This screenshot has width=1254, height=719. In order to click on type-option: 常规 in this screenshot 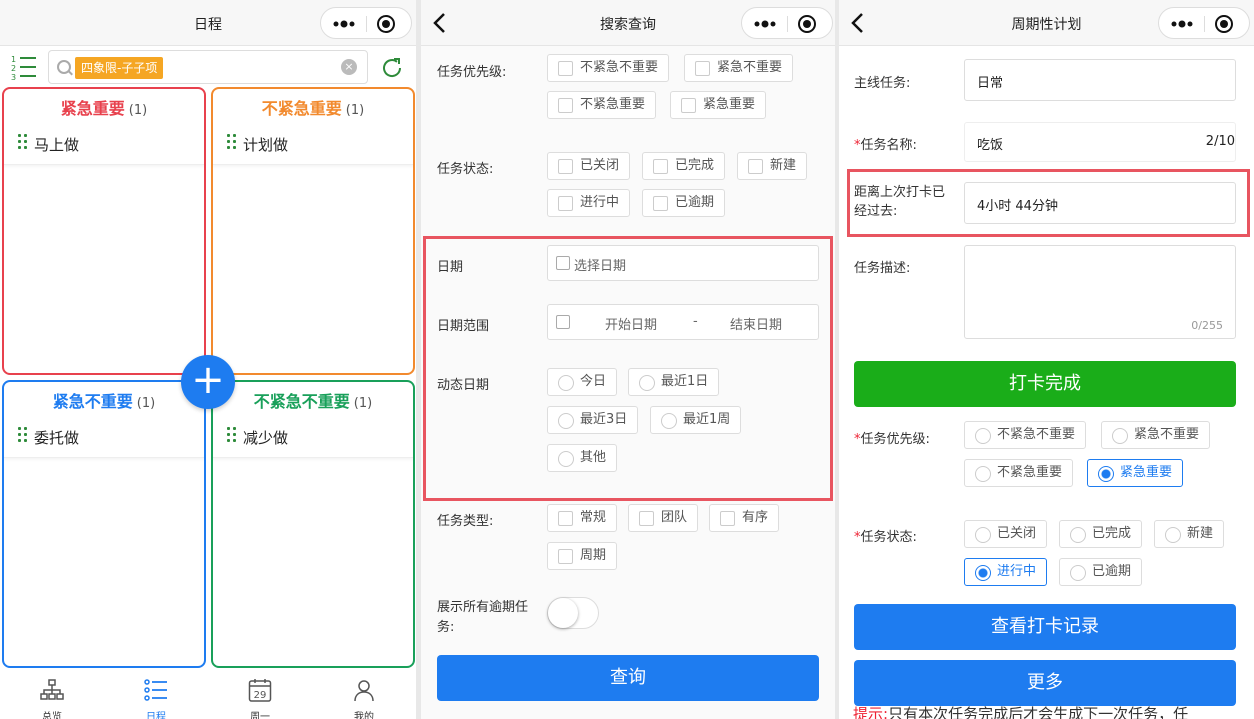, I will do `click(582, 518)`.